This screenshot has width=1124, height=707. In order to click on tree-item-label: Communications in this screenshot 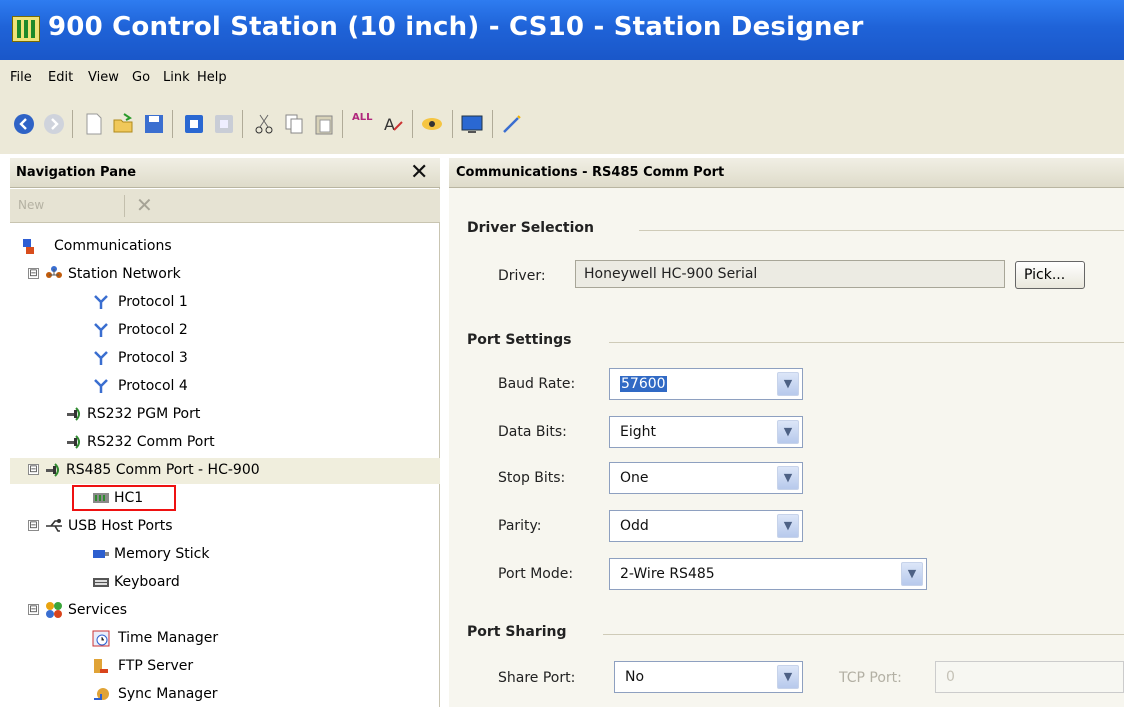, I will do `click(113, 246)`.